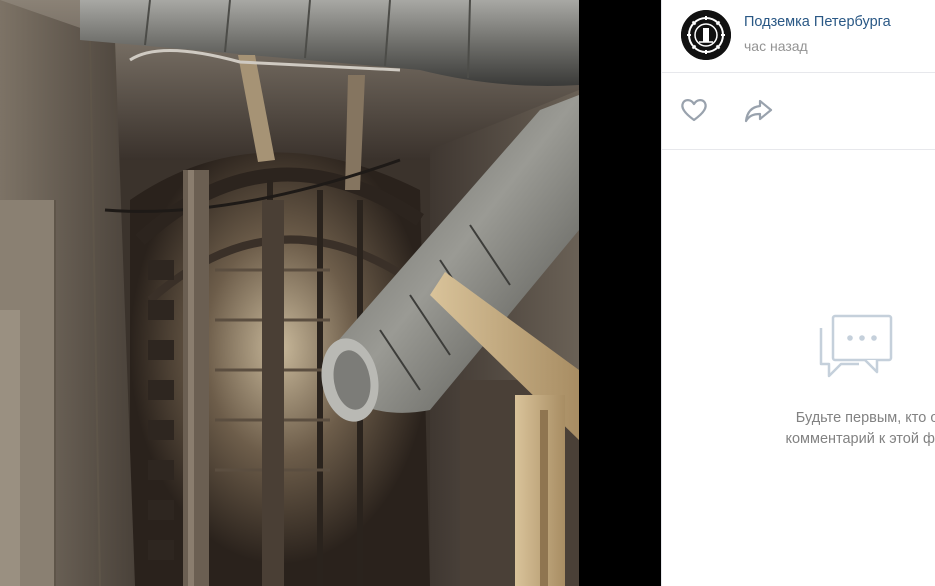 The width and height of the screenshot is (935, 586). What do you see at coordinates (798, 111) in the screenshot?
I see `post-actions-bar` at bounding box center [798, 111].